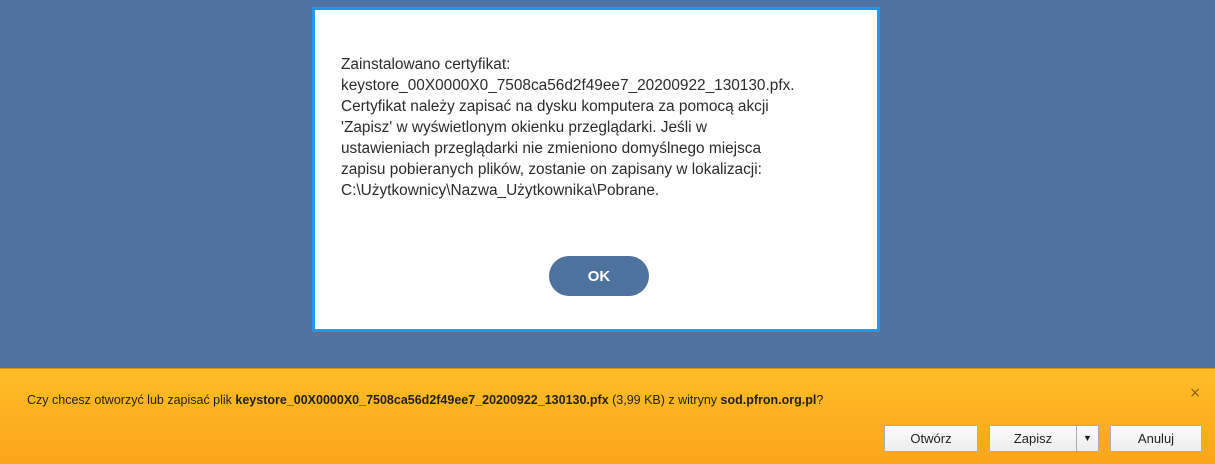 This screenshot has width=1215, height=464. I want to click on site-name: sod.pfron.org.pl, so click(768, 400).